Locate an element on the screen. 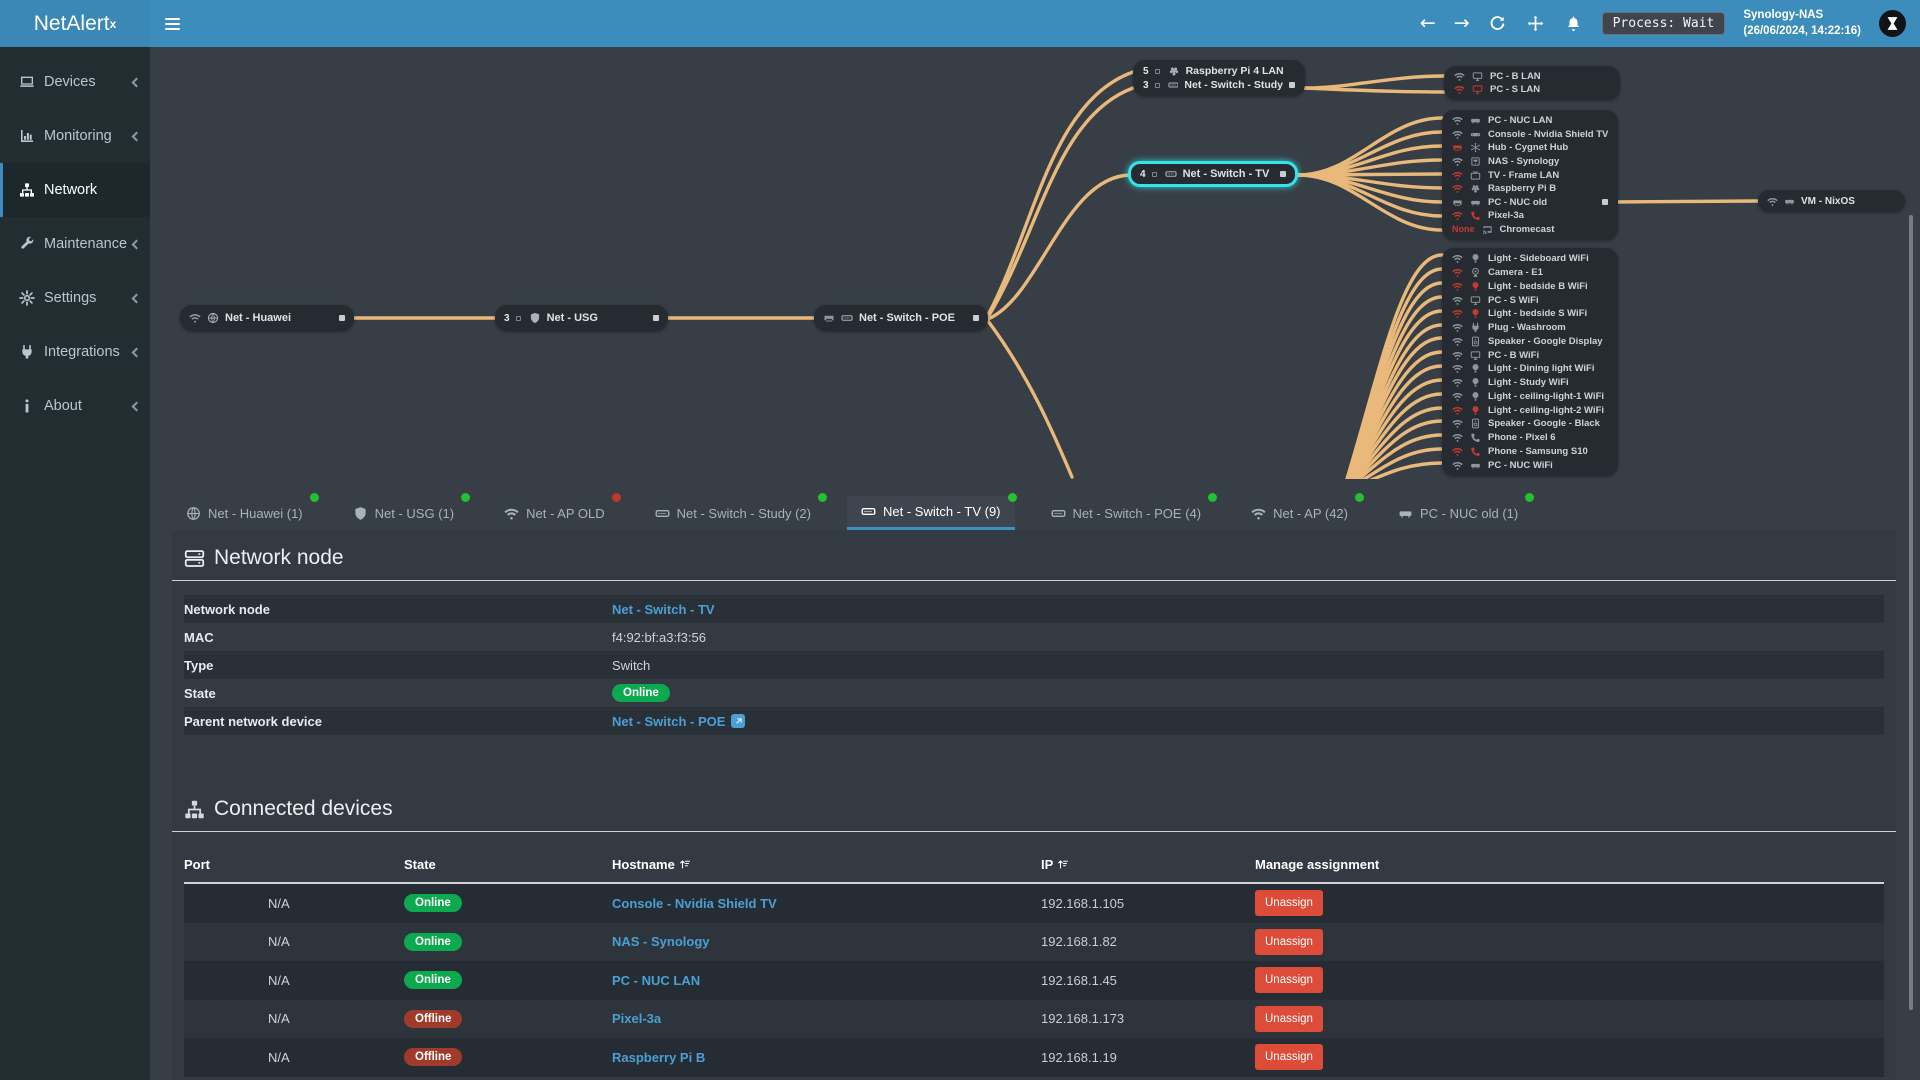  detail-link: Net - Switch - POE is located at coordinates (668, 721).